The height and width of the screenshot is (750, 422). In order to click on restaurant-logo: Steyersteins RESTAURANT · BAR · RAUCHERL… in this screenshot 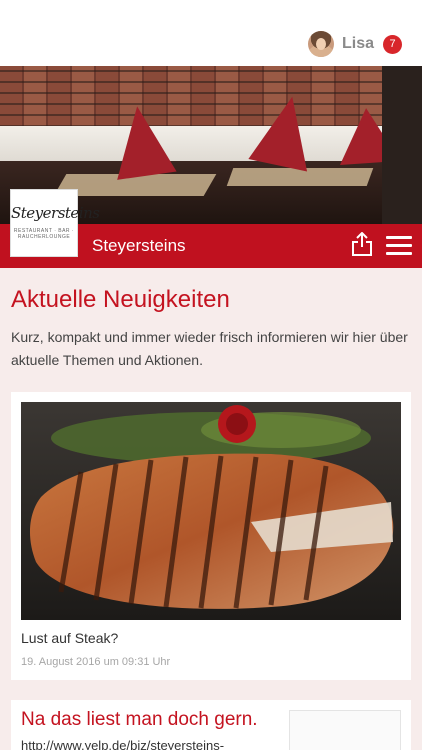, I will do `click(55, 223)`.